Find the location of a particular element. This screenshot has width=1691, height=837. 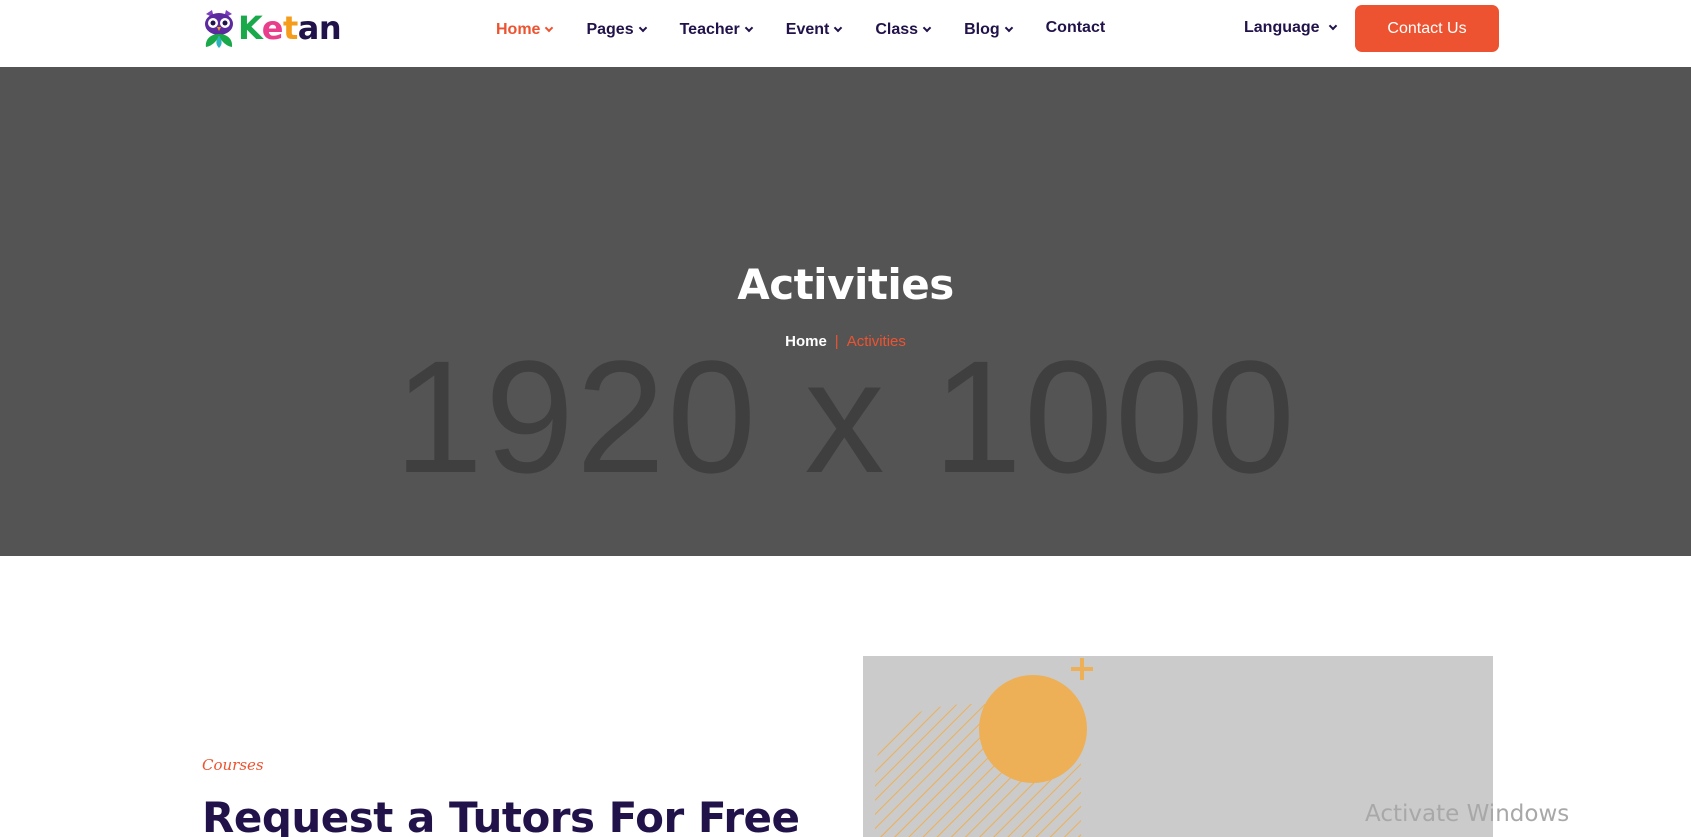

nav-item-class: Class is located at coordinates (903, 30).